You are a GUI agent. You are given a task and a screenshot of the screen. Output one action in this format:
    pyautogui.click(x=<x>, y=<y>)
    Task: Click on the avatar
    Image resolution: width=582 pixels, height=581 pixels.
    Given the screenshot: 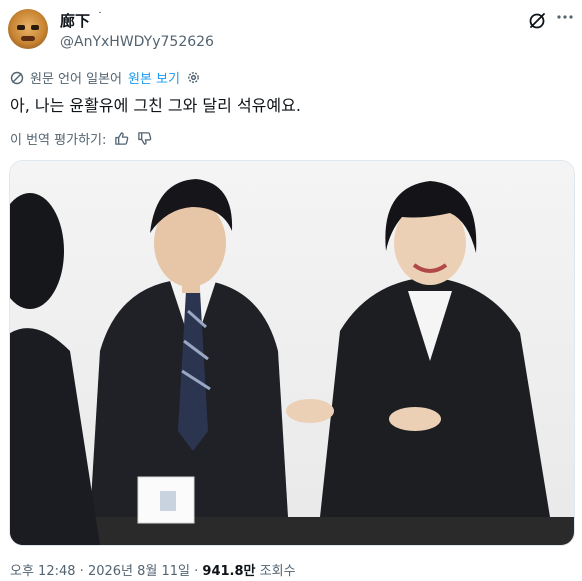 What is the action you would take?
    pyautogui.click(x=28, y=29)
    